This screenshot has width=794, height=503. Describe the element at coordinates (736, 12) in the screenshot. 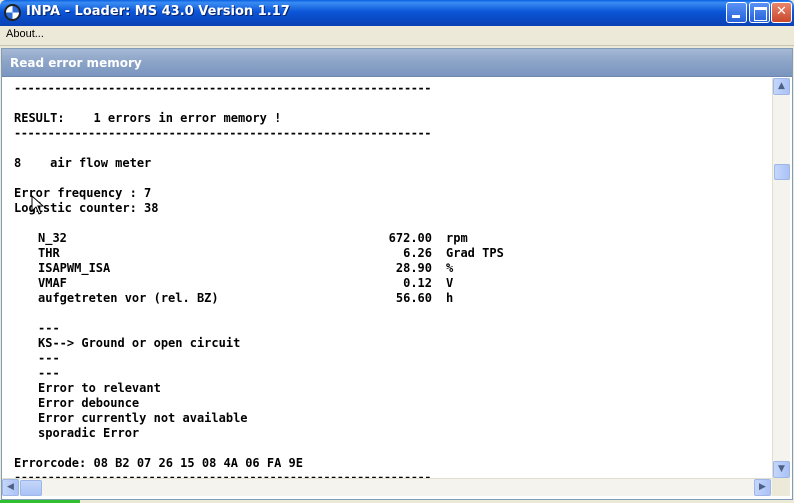

I see `minimize-button` at that location.